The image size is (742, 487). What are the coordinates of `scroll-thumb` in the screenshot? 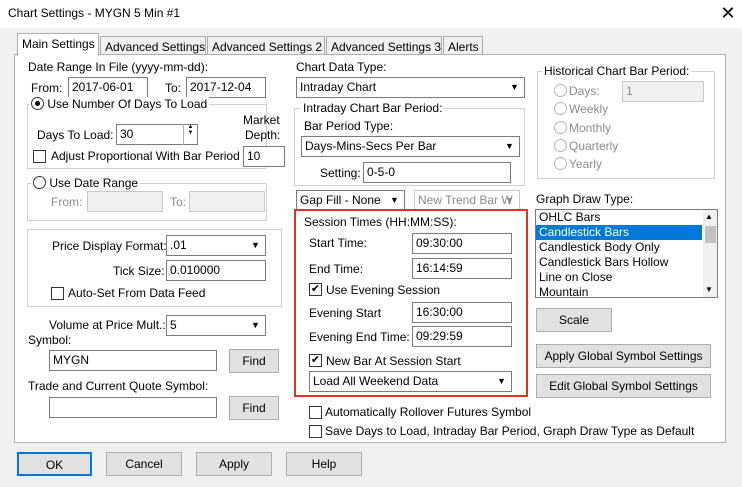 It's located at (710, 234).